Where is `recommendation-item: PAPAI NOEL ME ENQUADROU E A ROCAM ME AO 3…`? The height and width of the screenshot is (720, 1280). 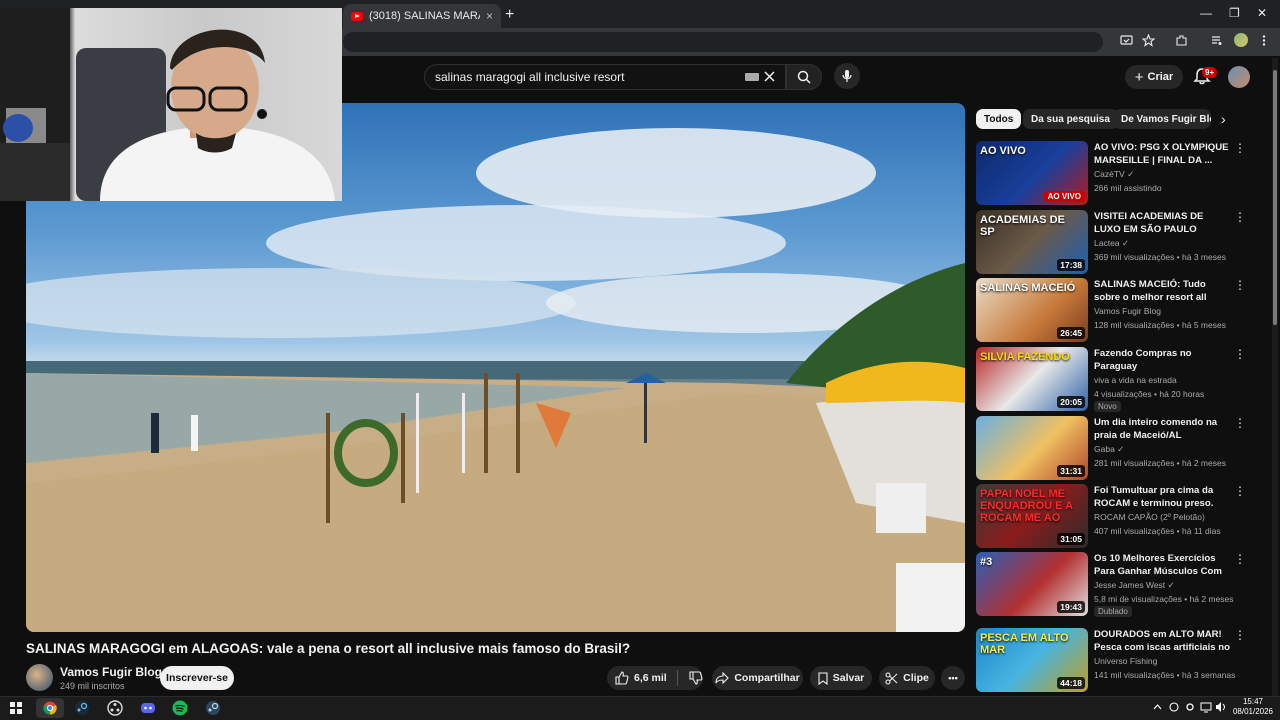
recommendation-item: PAPAI NOEL ME ENQUADROU E A ROCAM ME AO 3… is located at coordinates (1111, 516).